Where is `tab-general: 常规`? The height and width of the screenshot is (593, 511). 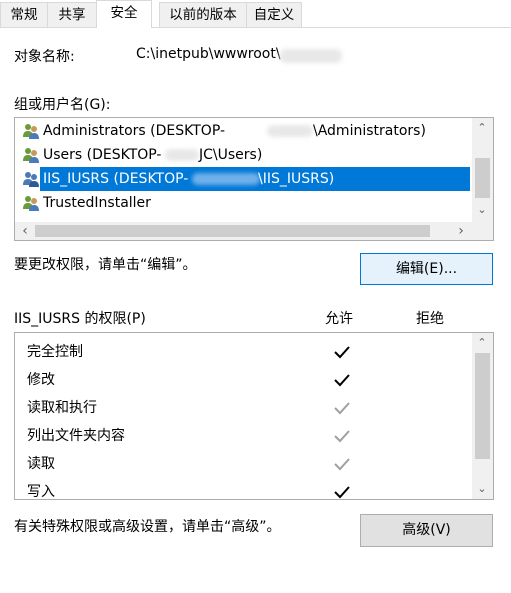
tab-general: 常规 is located at coordinates (24, 14).